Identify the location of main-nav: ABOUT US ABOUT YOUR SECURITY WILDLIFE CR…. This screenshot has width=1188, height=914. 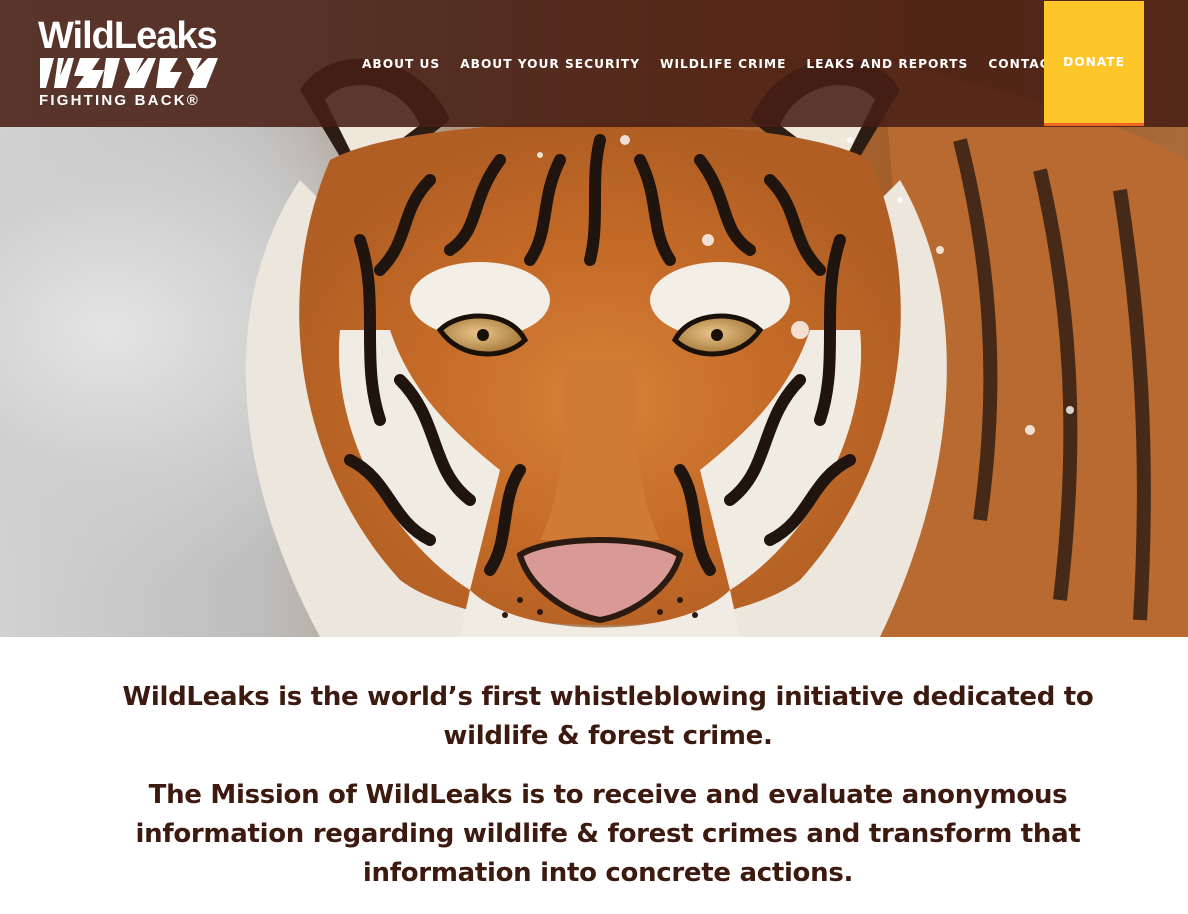
(710, 63).